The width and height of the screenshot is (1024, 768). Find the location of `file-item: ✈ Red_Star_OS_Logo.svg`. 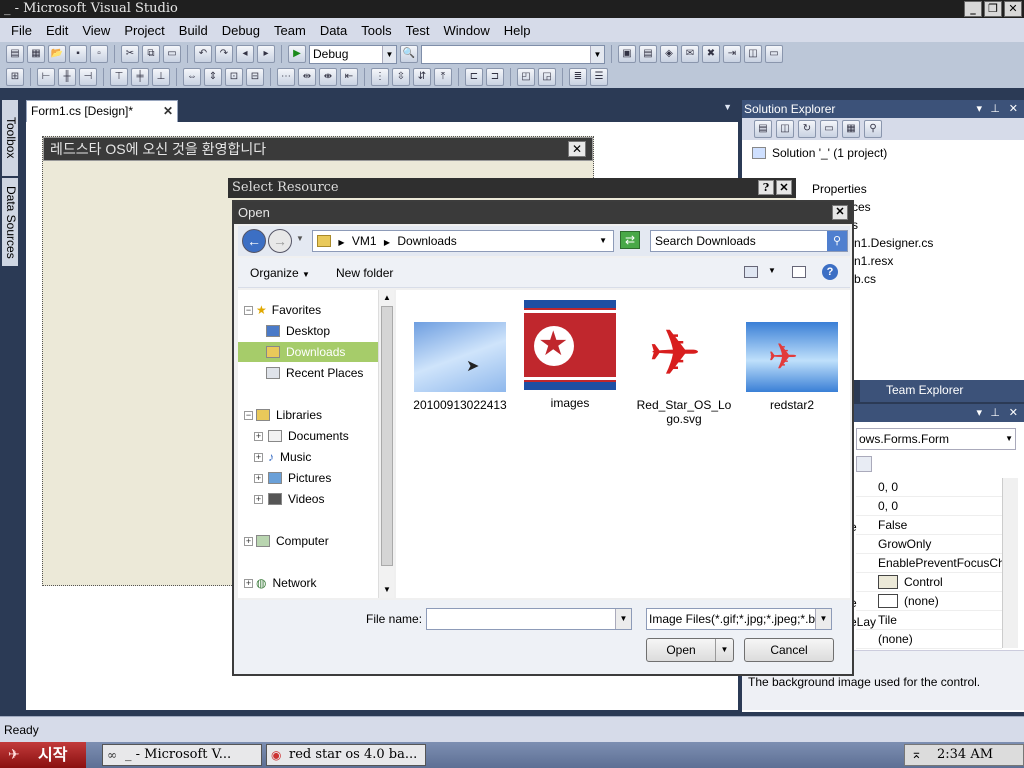

file-item: ✈ Red_Star_OS_Logo.svg is located at coordinates (684, 363).